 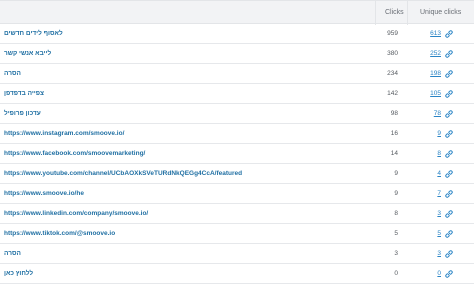 I want to click on table-row: ללחוץ כאן 0 0, so click(x=237, y=274).